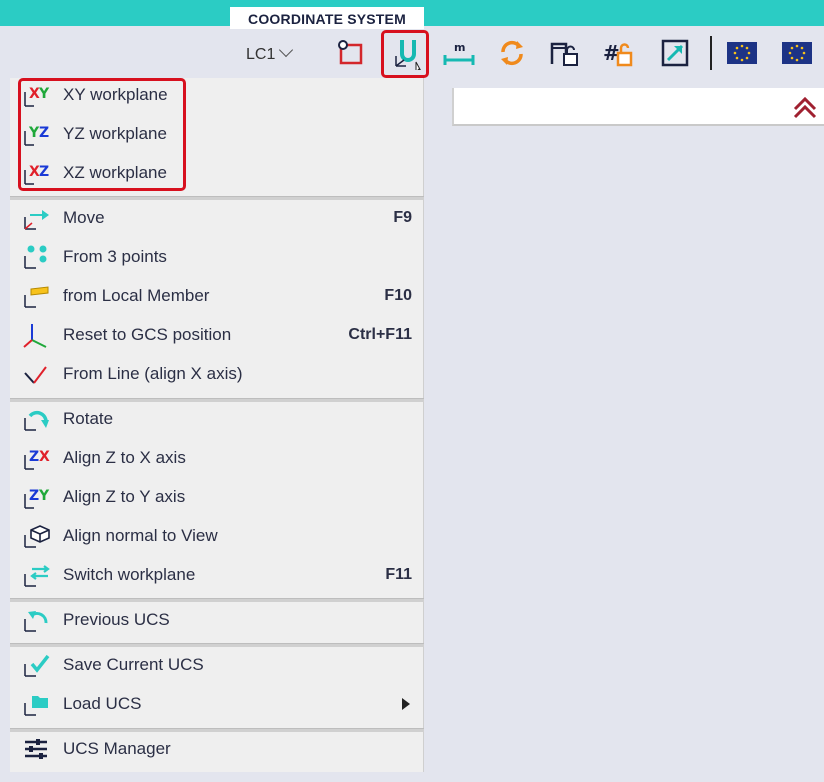 This screenshot has width=824, height=782. I want to click on chevron-down-icon, so click(286, 50).